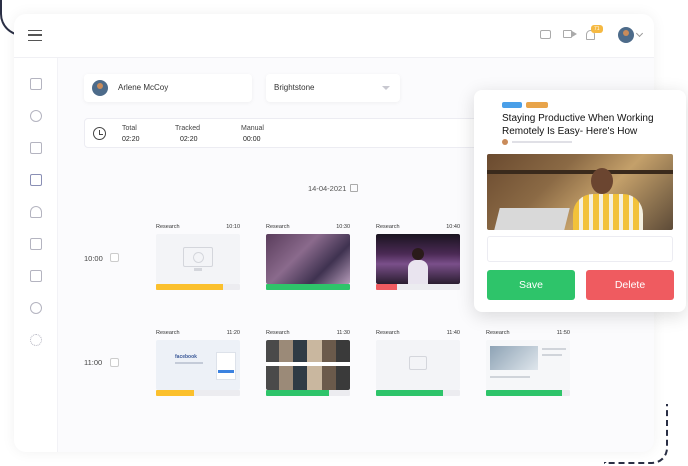 The height and width of the screenshot is (466, 688). I want to click on total-value: 02:20, so click(131, 139).